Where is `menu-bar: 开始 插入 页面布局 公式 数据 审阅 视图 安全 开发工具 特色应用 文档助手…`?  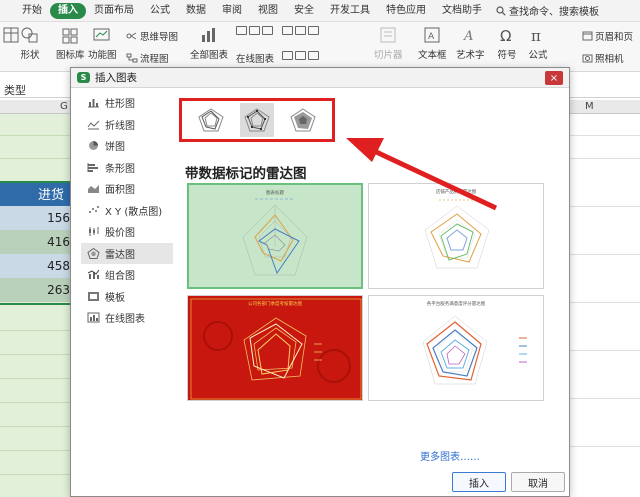
menu-bar: 开始 插入 页面布局 公式 数据 审阅 视图 安全 开发工具 特色应用 文档助手… is located at coordinates (320, 11).